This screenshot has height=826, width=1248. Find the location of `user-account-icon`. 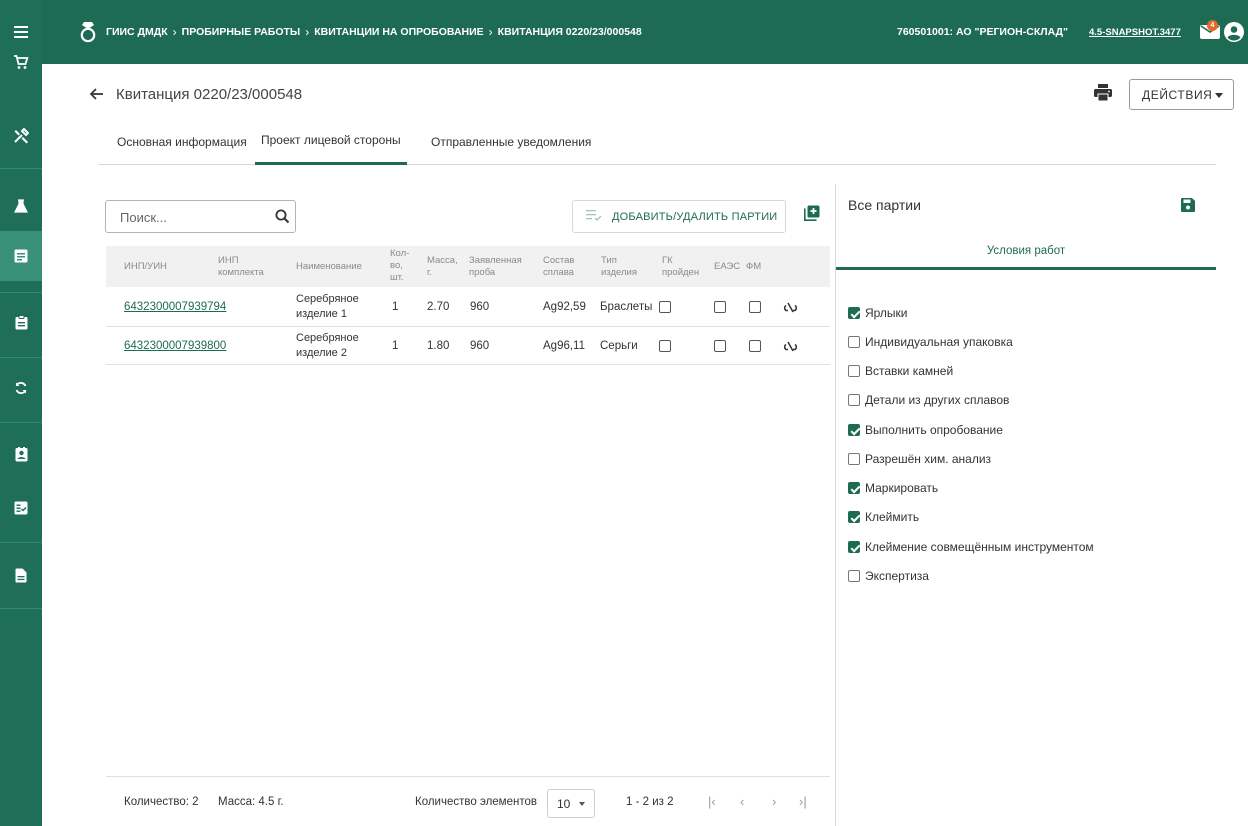

user-account-icon is located at coordinates (1234, 33).